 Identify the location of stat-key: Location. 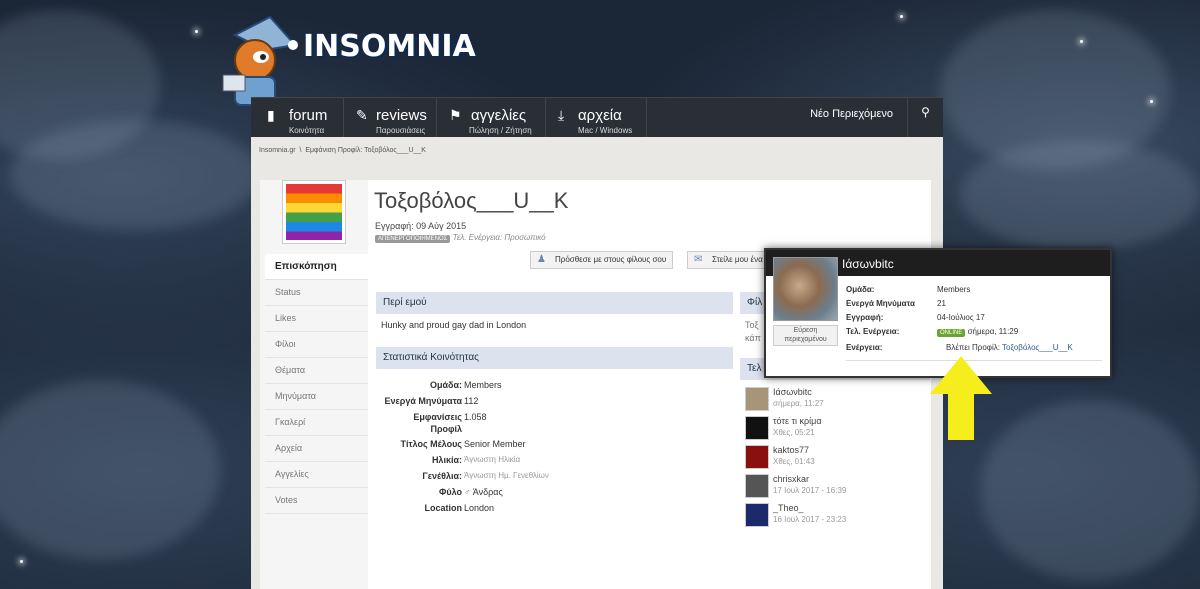
(443, 508).